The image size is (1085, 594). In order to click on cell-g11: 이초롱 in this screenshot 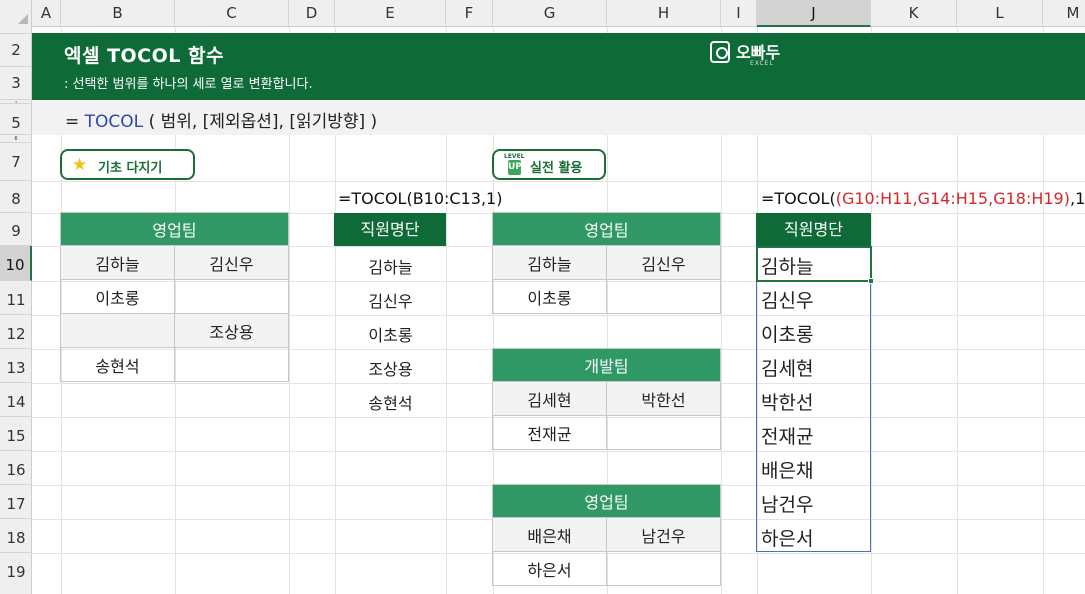, I will do `click(549, 296)`.